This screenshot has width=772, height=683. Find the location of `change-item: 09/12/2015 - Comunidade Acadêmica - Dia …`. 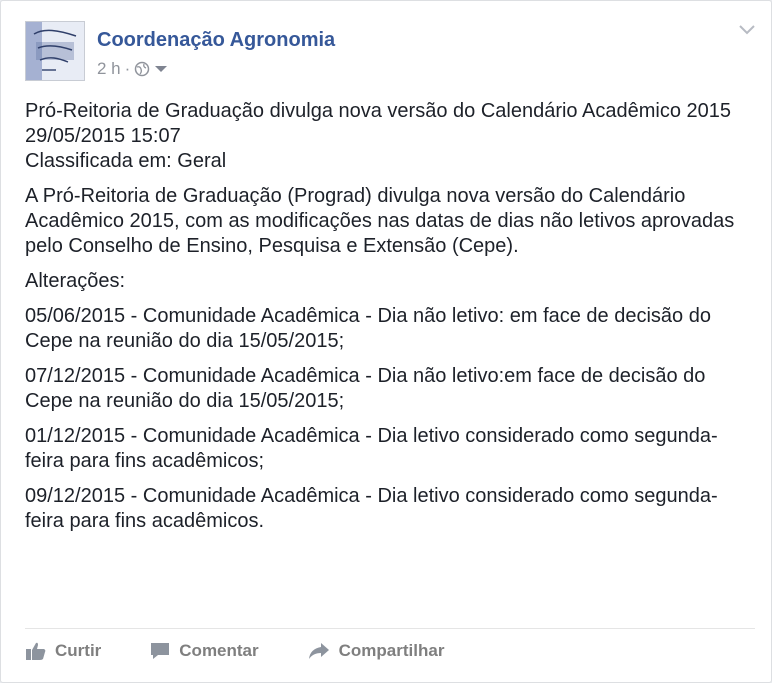

change-item: 09/12/2015 - Comunidade Acadêmica - Dia … is located at coordinates (371, 508).